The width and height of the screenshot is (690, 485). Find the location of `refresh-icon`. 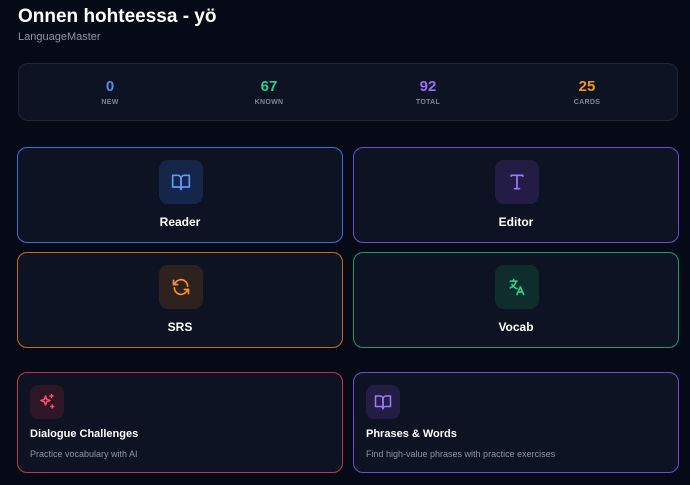

refresh-icon is located at coordinates (181, 287).